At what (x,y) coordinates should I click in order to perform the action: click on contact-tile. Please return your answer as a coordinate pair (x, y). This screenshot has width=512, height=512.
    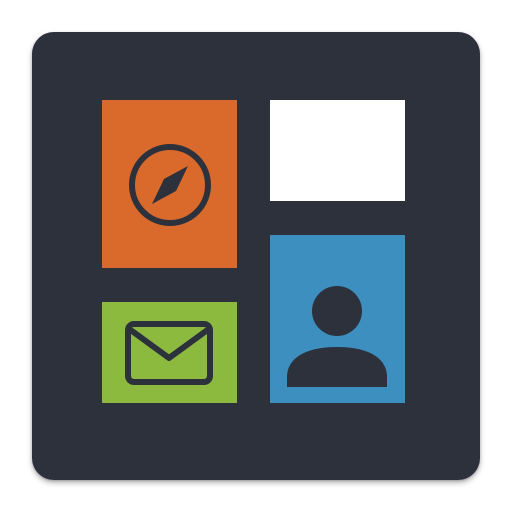
    Looking at the image, I should click on (337, 319).